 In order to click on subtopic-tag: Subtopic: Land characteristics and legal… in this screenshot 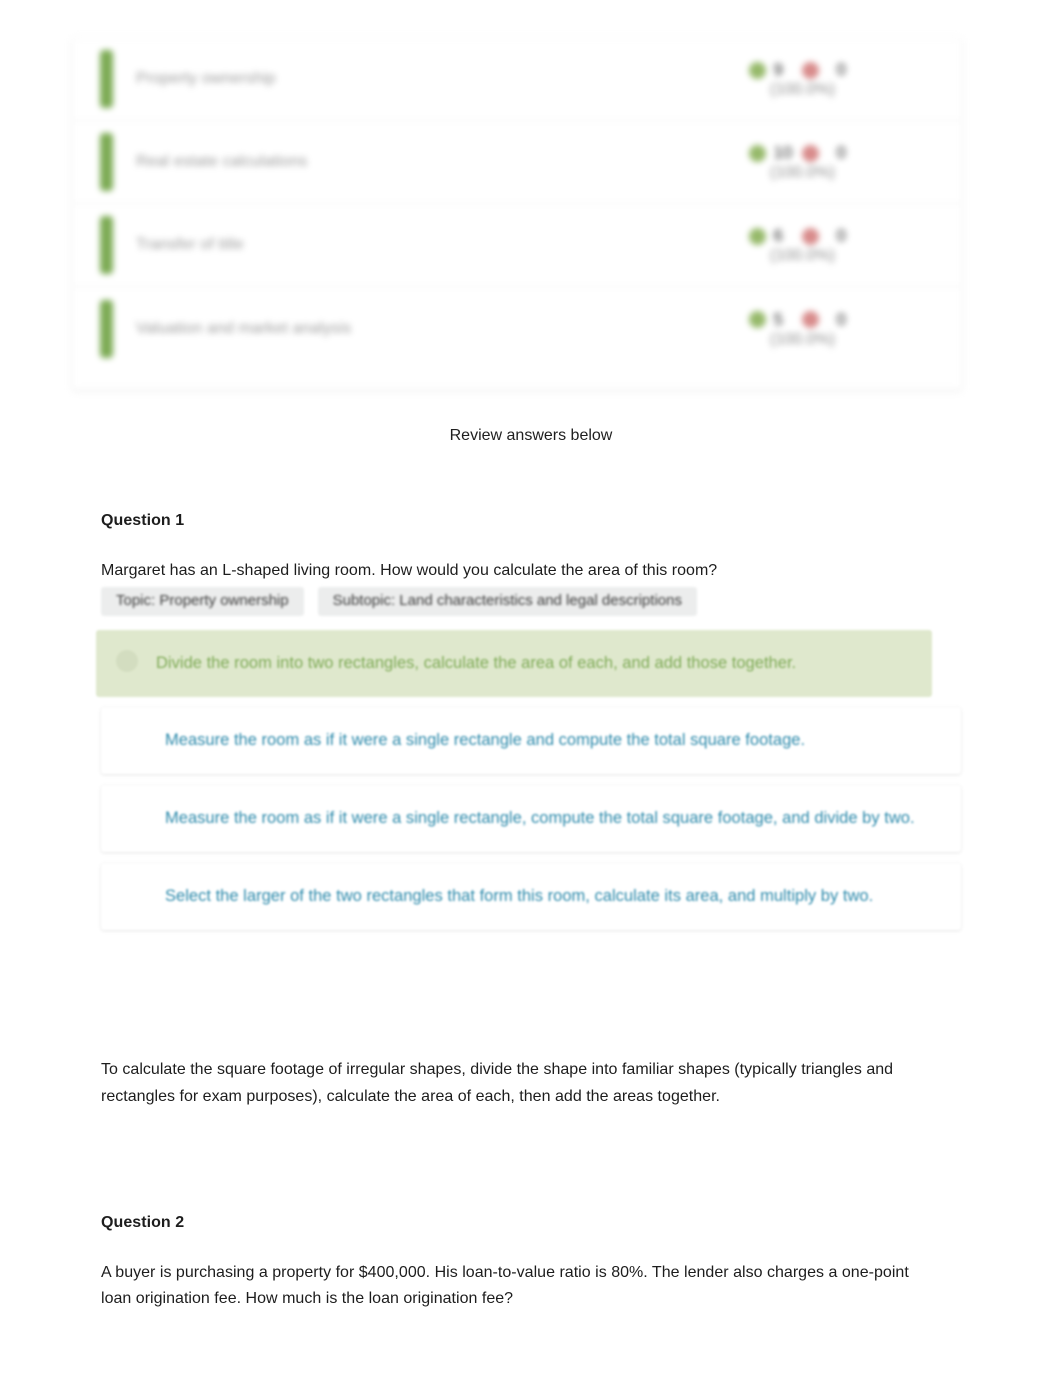, I will do `click(507, 601)`.